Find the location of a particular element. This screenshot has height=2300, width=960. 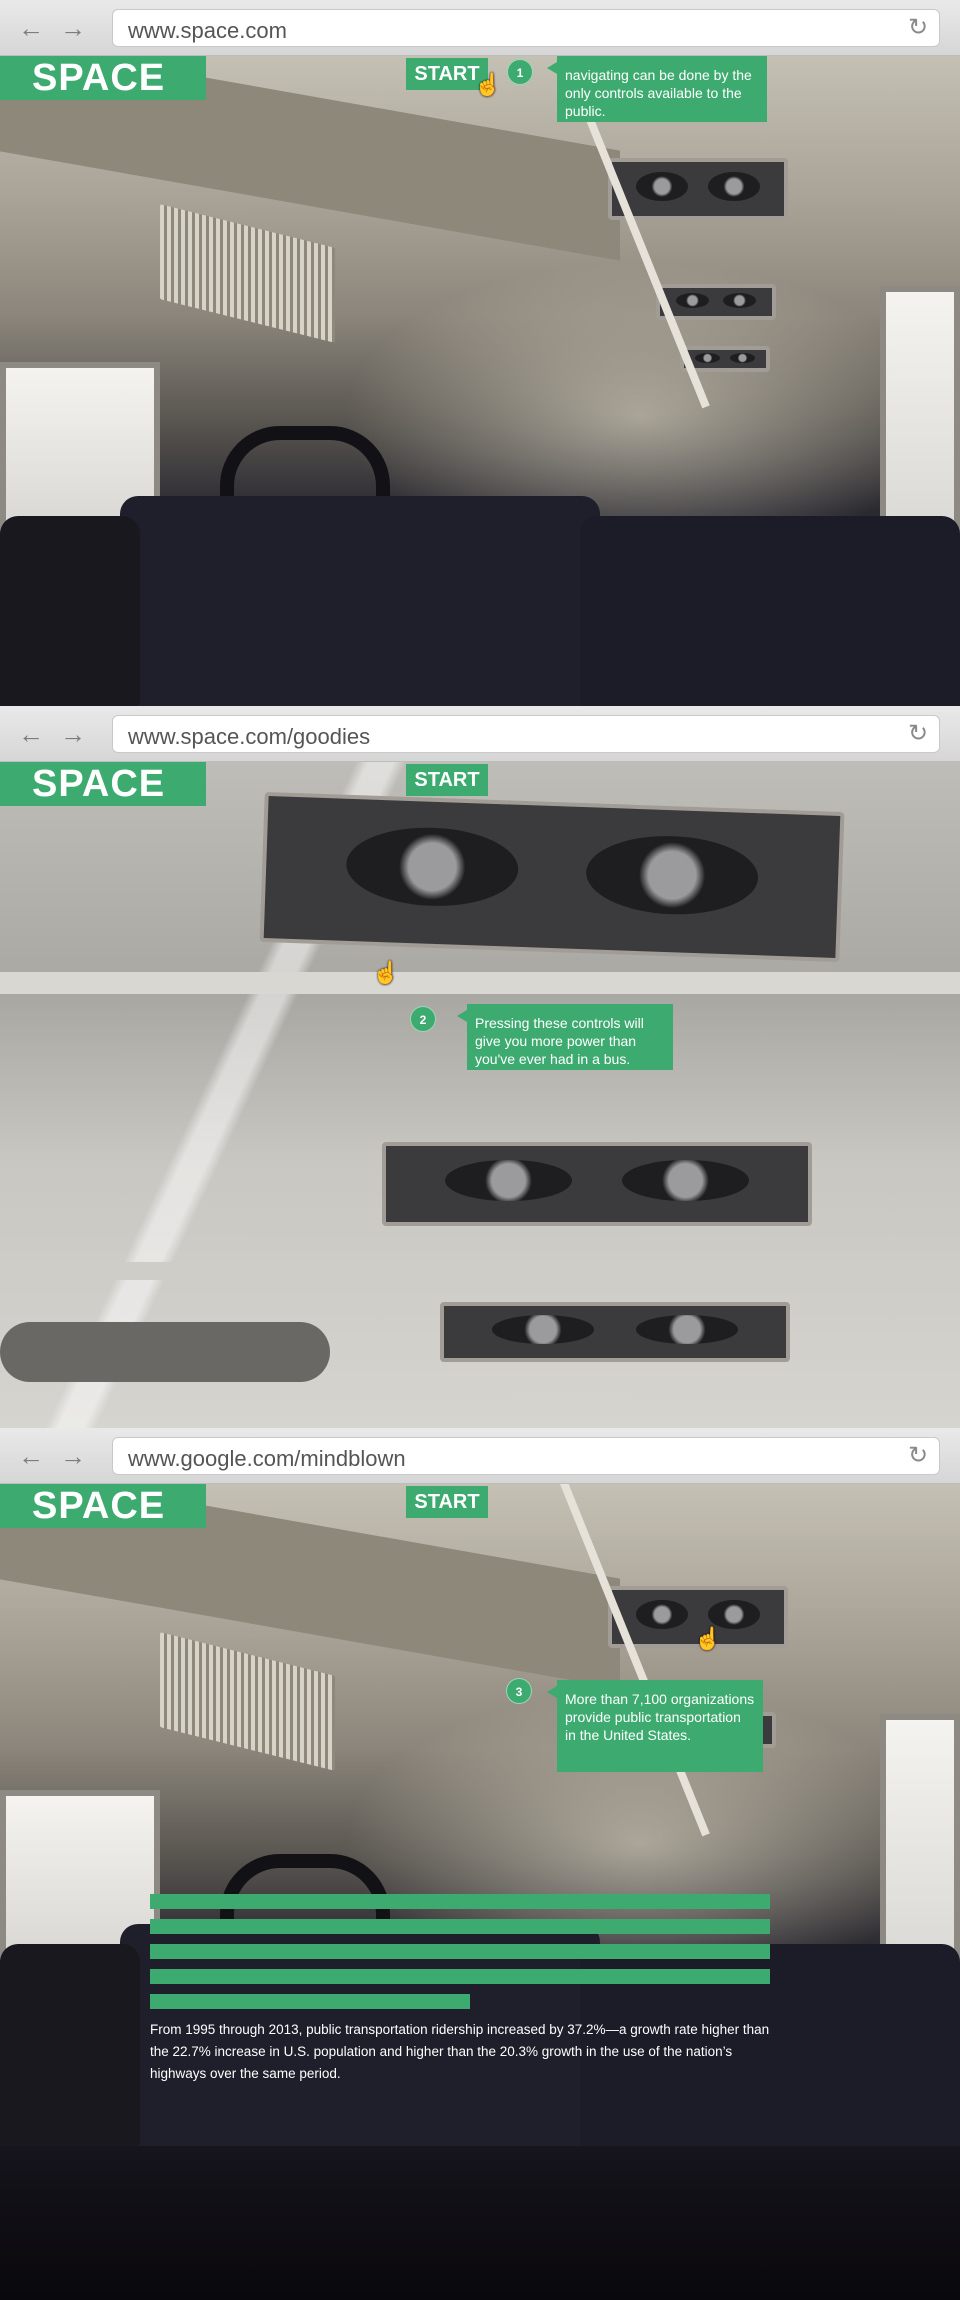

browser-toolbar: ← → www.space.com/goodies ↻ is located at coordinates (480, 734).